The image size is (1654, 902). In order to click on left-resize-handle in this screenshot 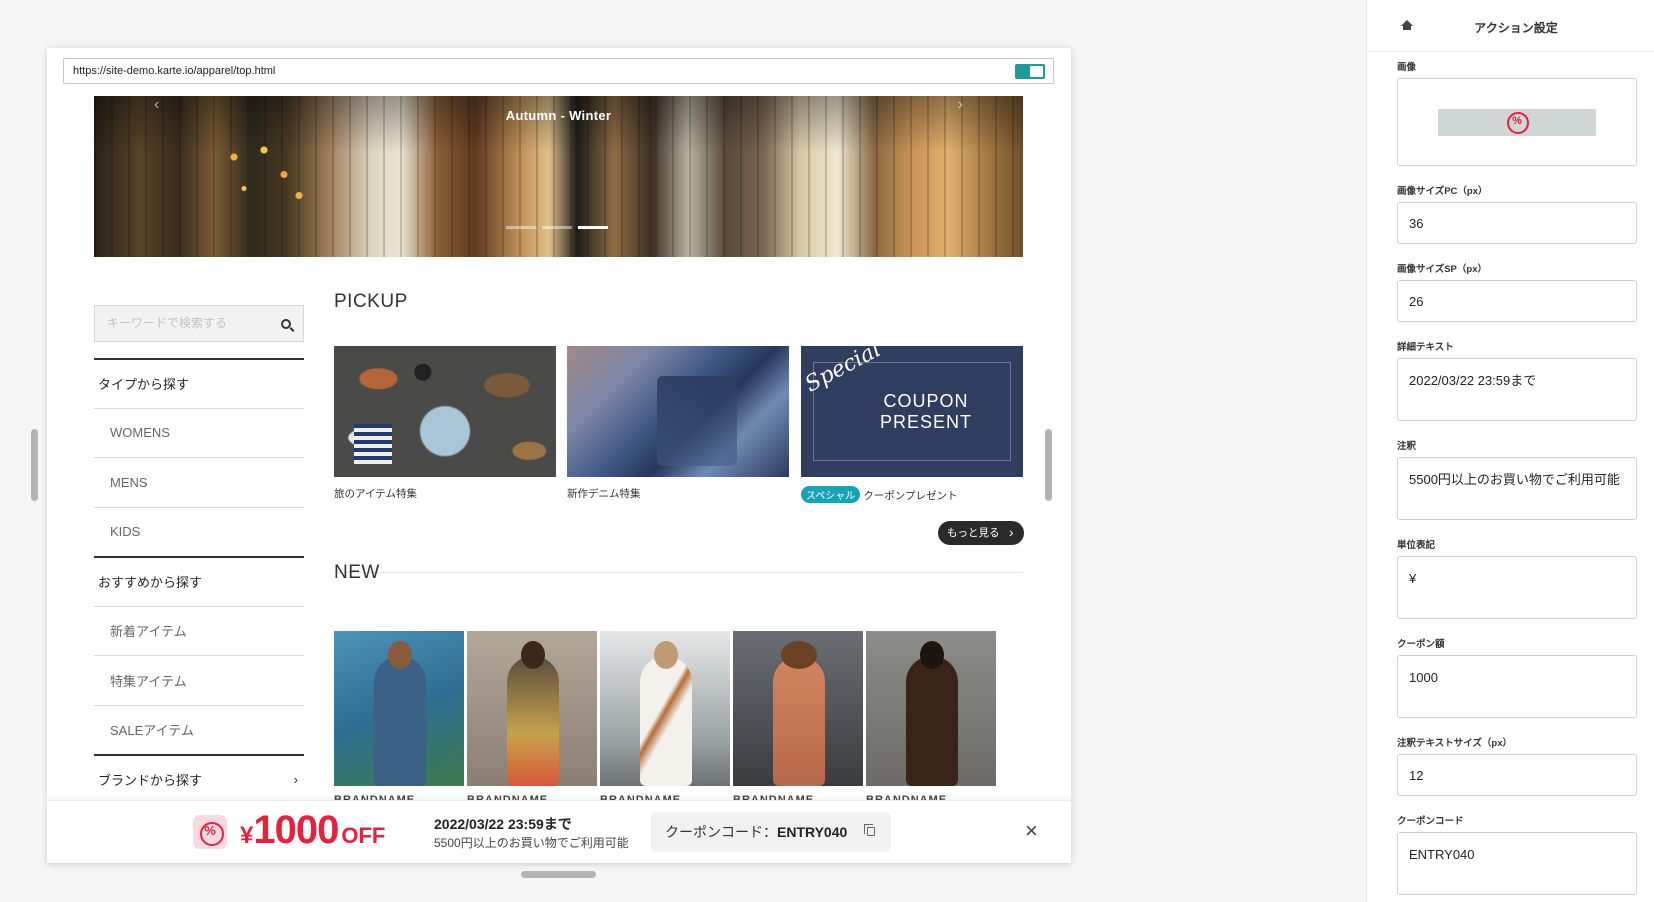, I will do `click(34, 465)`.